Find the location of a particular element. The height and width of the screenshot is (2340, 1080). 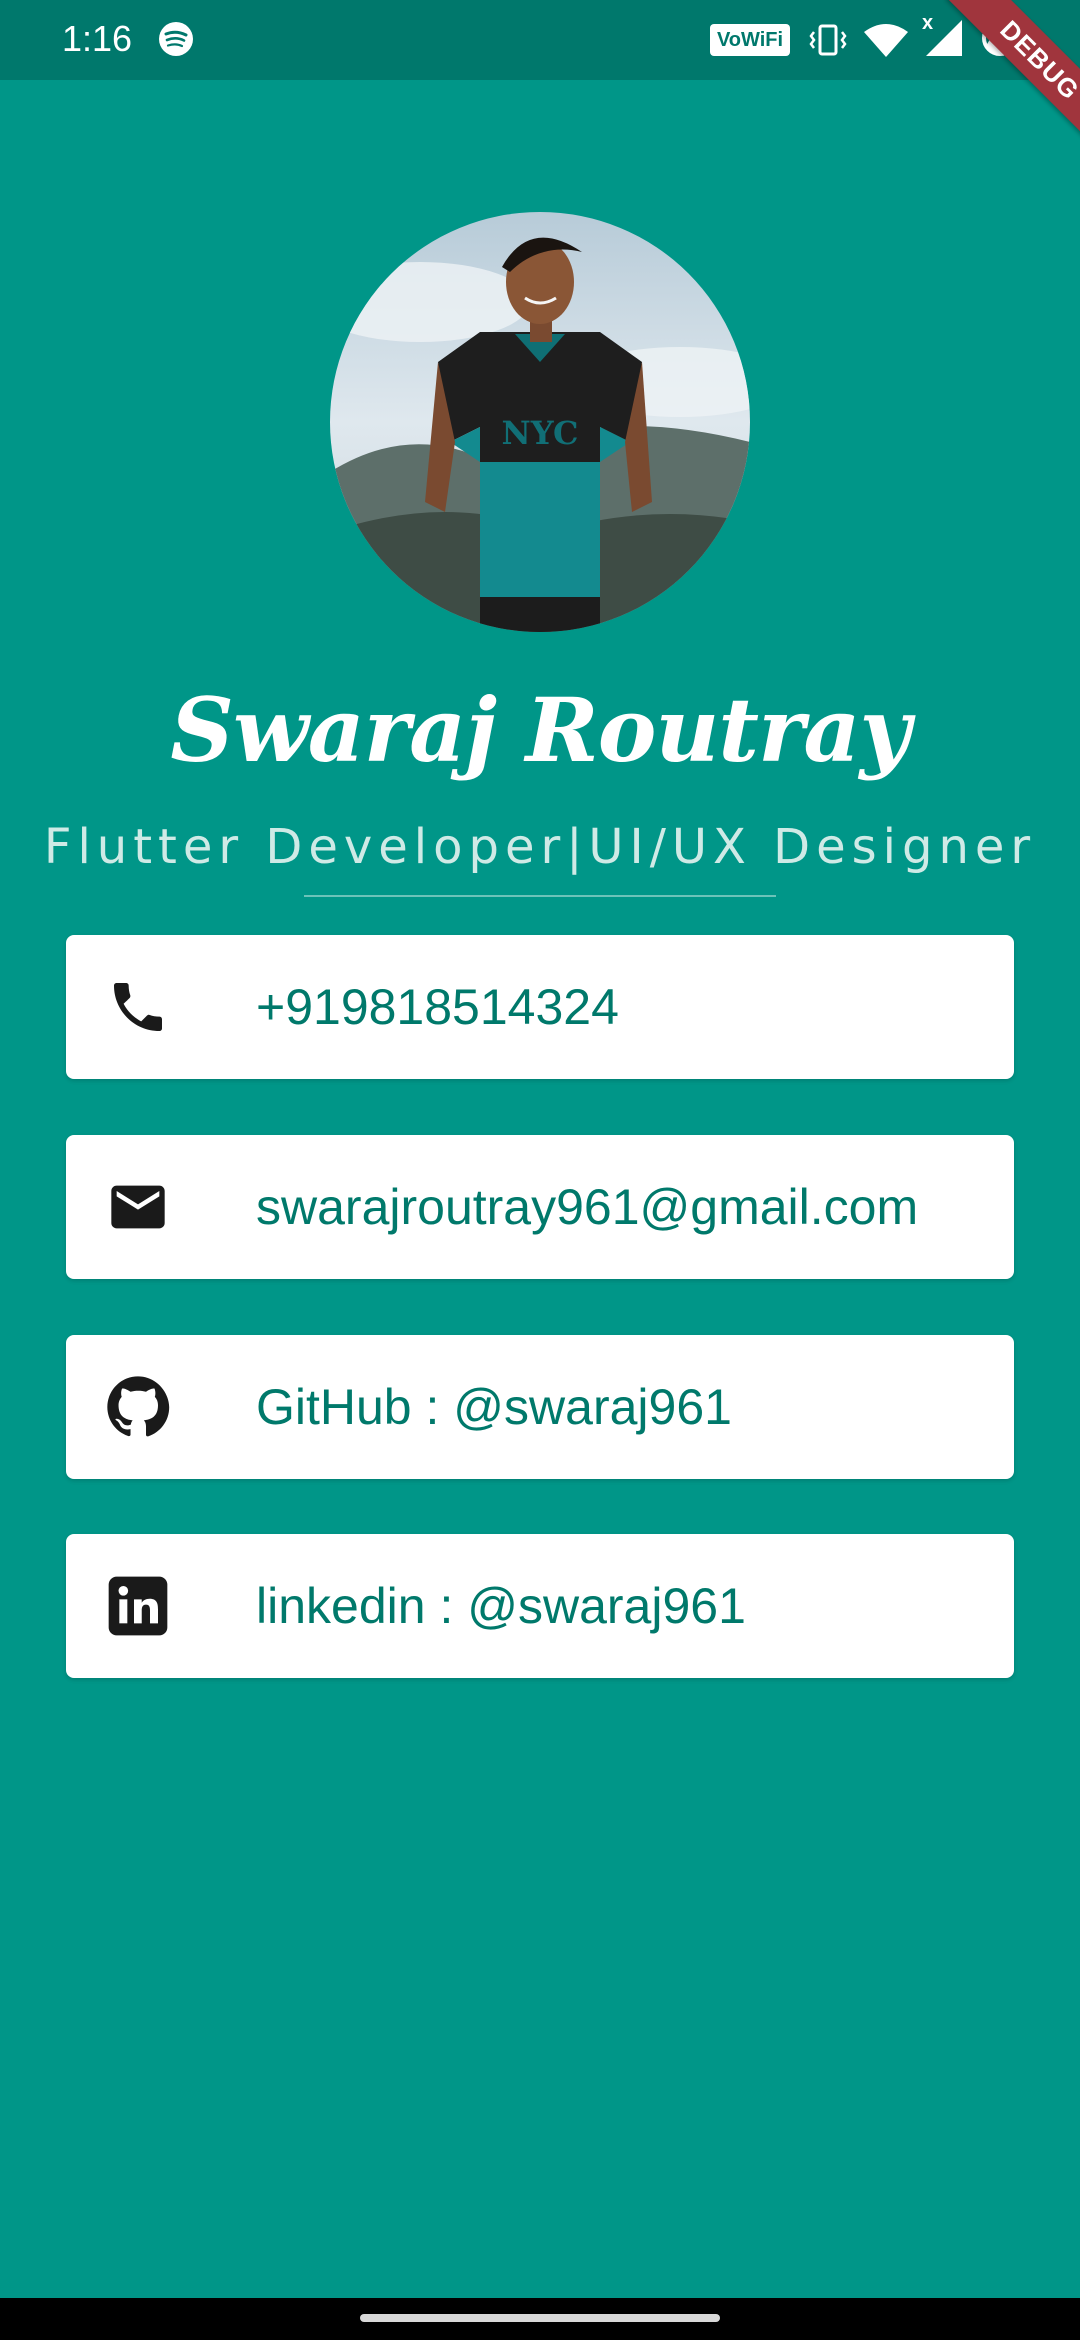

github-icon is located at coordinates (138, 1406).